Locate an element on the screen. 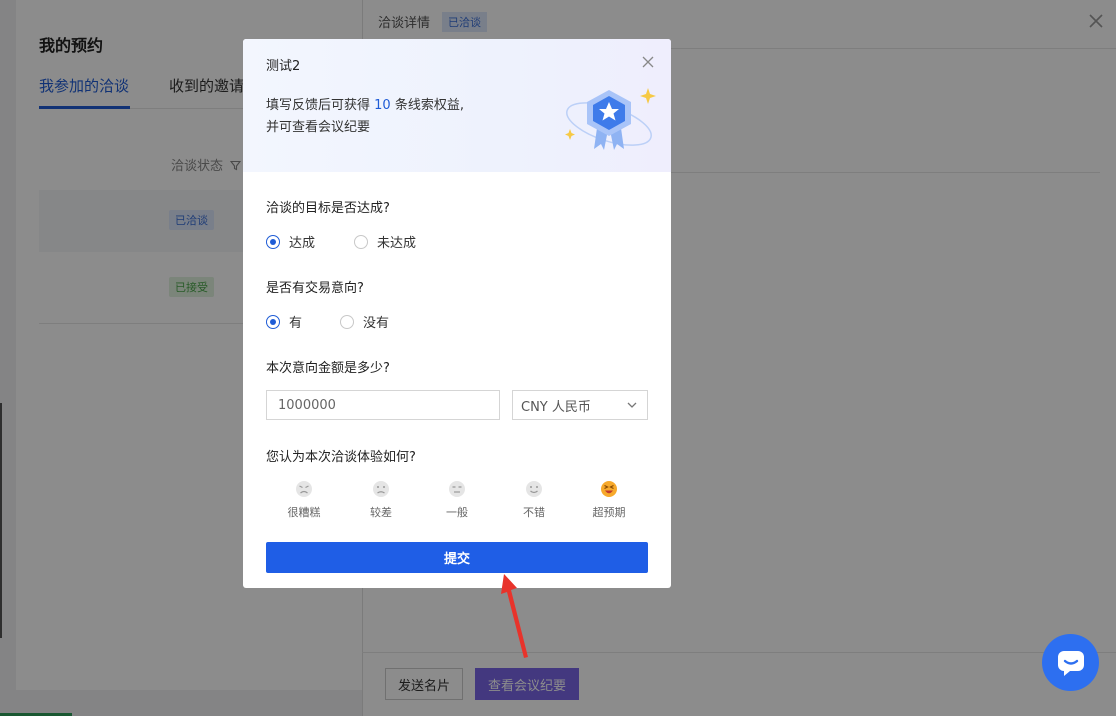 The height and width of the screenshot is (716, 1116). smile-face-icon is located at coordinates (534, 489).